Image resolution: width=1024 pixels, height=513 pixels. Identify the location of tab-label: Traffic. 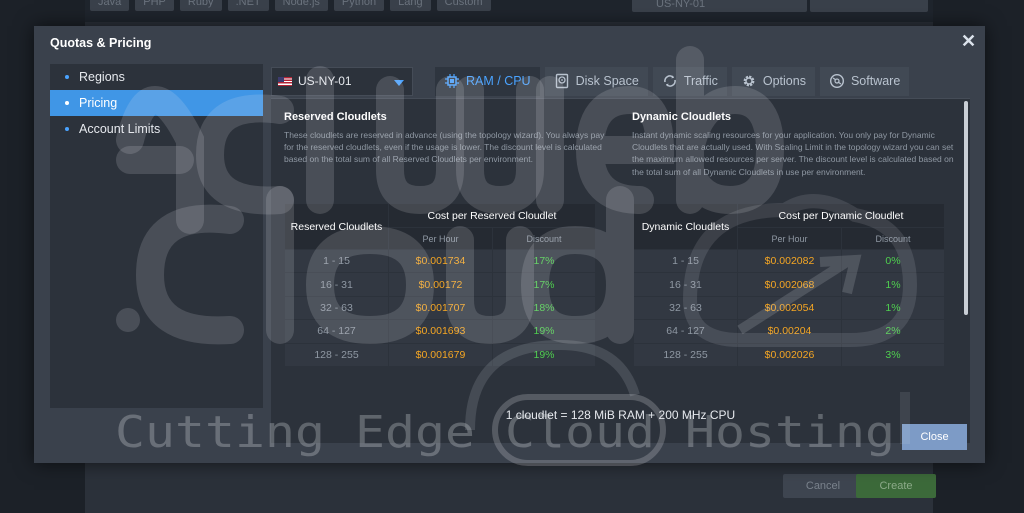
(700, 81).